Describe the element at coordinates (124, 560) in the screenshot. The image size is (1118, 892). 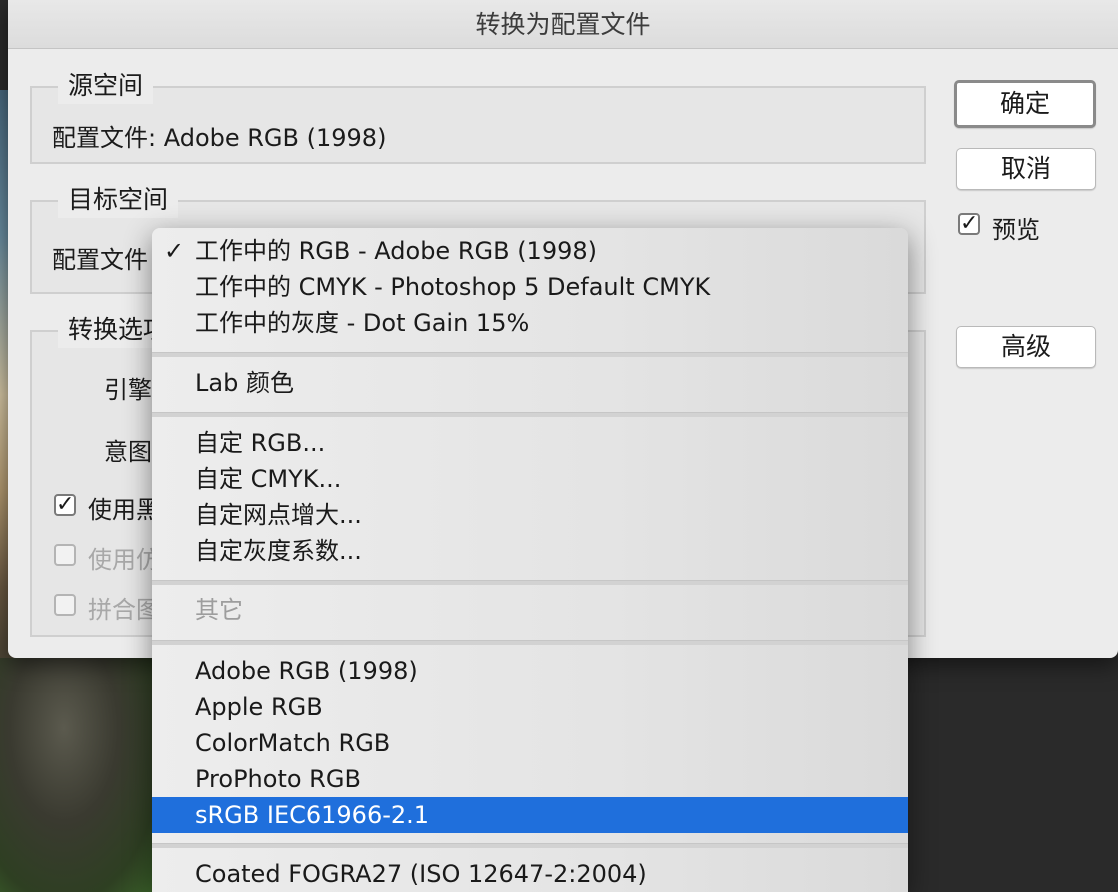
I see `use-dither-label: 使用仿` at that location.